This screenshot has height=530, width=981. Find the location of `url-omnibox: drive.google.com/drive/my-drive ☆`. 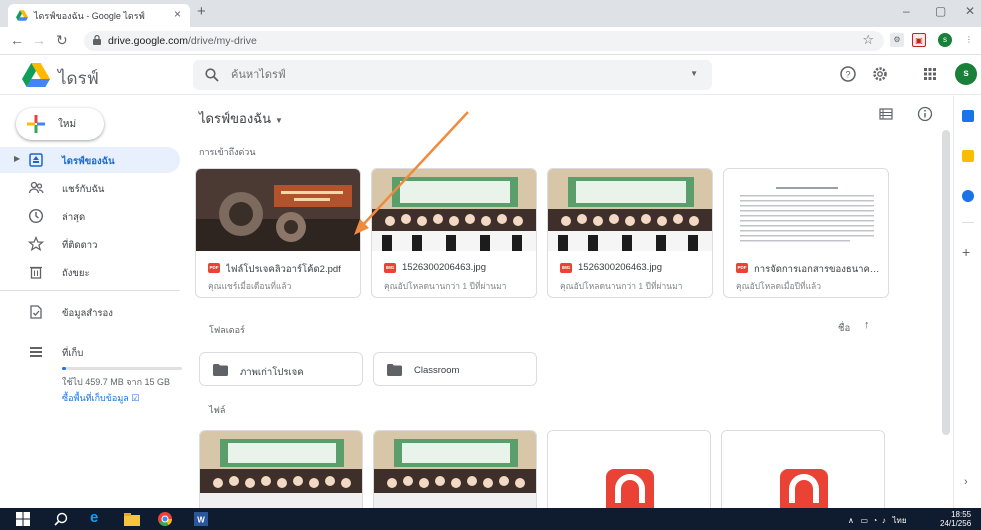

url-omnibox: drive.google.com/drive/my-drive ☆ is located at coordinates (484, 41).